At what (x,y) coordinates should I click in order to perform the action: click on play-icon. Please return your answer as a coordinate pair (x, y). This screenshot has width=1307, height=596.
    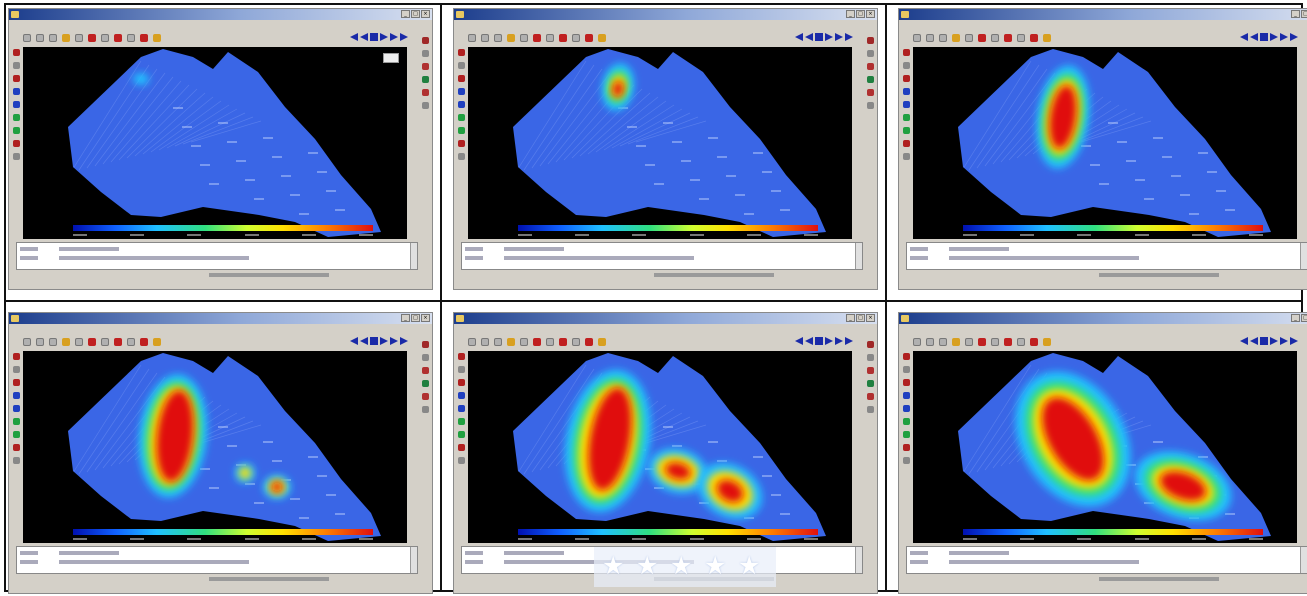
    Looking at the image, I should click on (1274, 37).